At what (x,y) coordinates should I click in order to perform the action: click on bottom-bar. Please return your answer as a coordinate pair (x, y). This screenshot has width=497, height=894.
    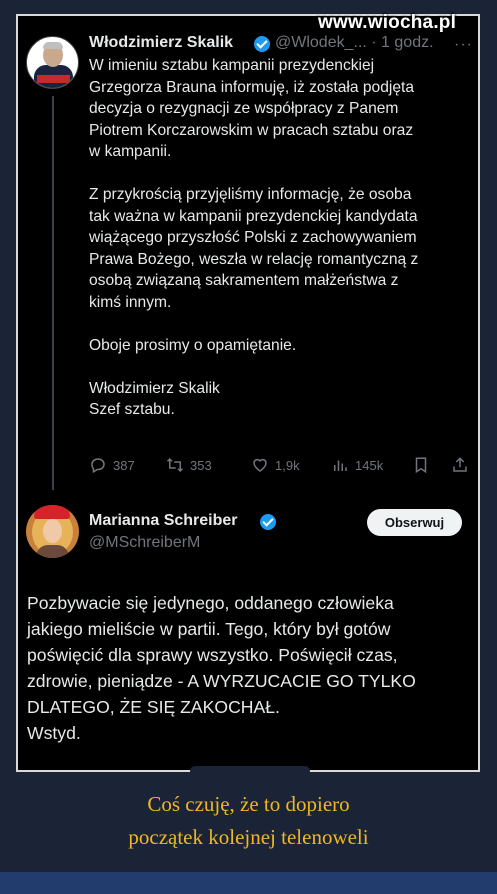
    Looking at the image, I should click on (248, 883).